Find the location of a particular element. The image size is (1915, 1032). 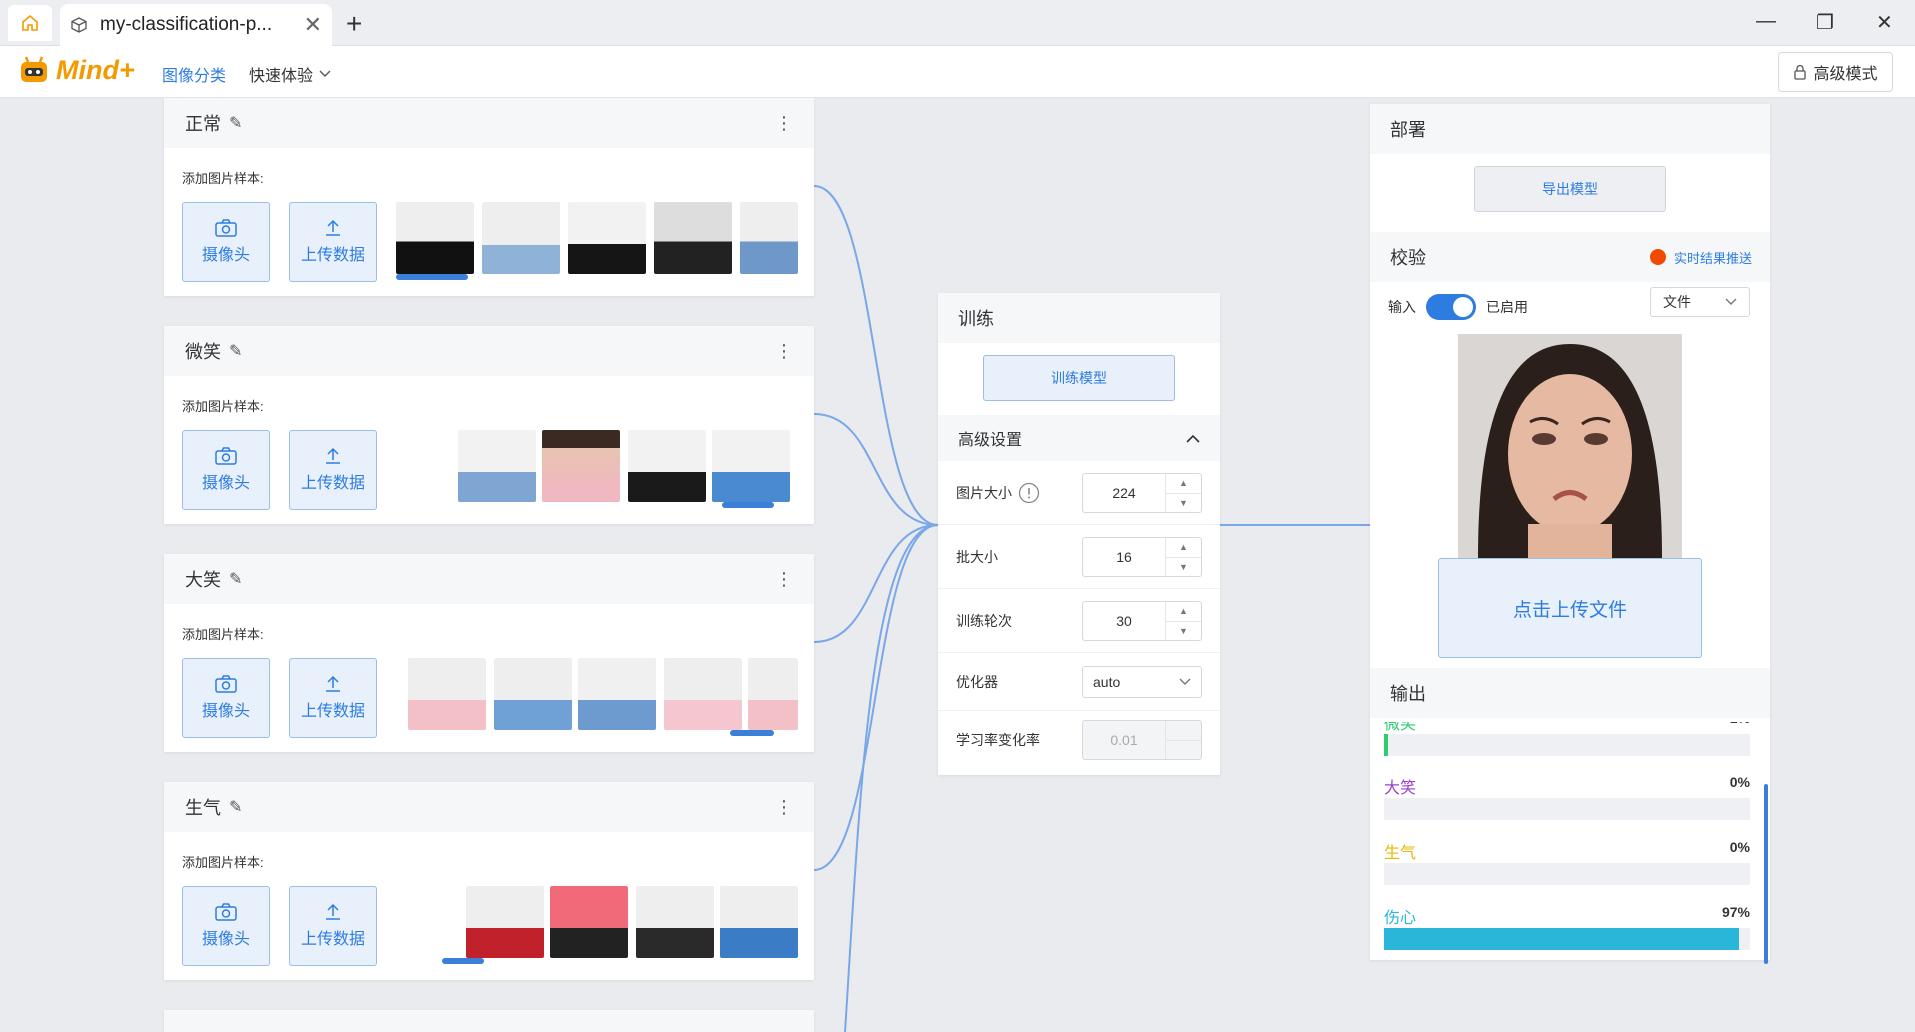

menu-image-classify: 图像分类 is located at coordinates (194, 74).